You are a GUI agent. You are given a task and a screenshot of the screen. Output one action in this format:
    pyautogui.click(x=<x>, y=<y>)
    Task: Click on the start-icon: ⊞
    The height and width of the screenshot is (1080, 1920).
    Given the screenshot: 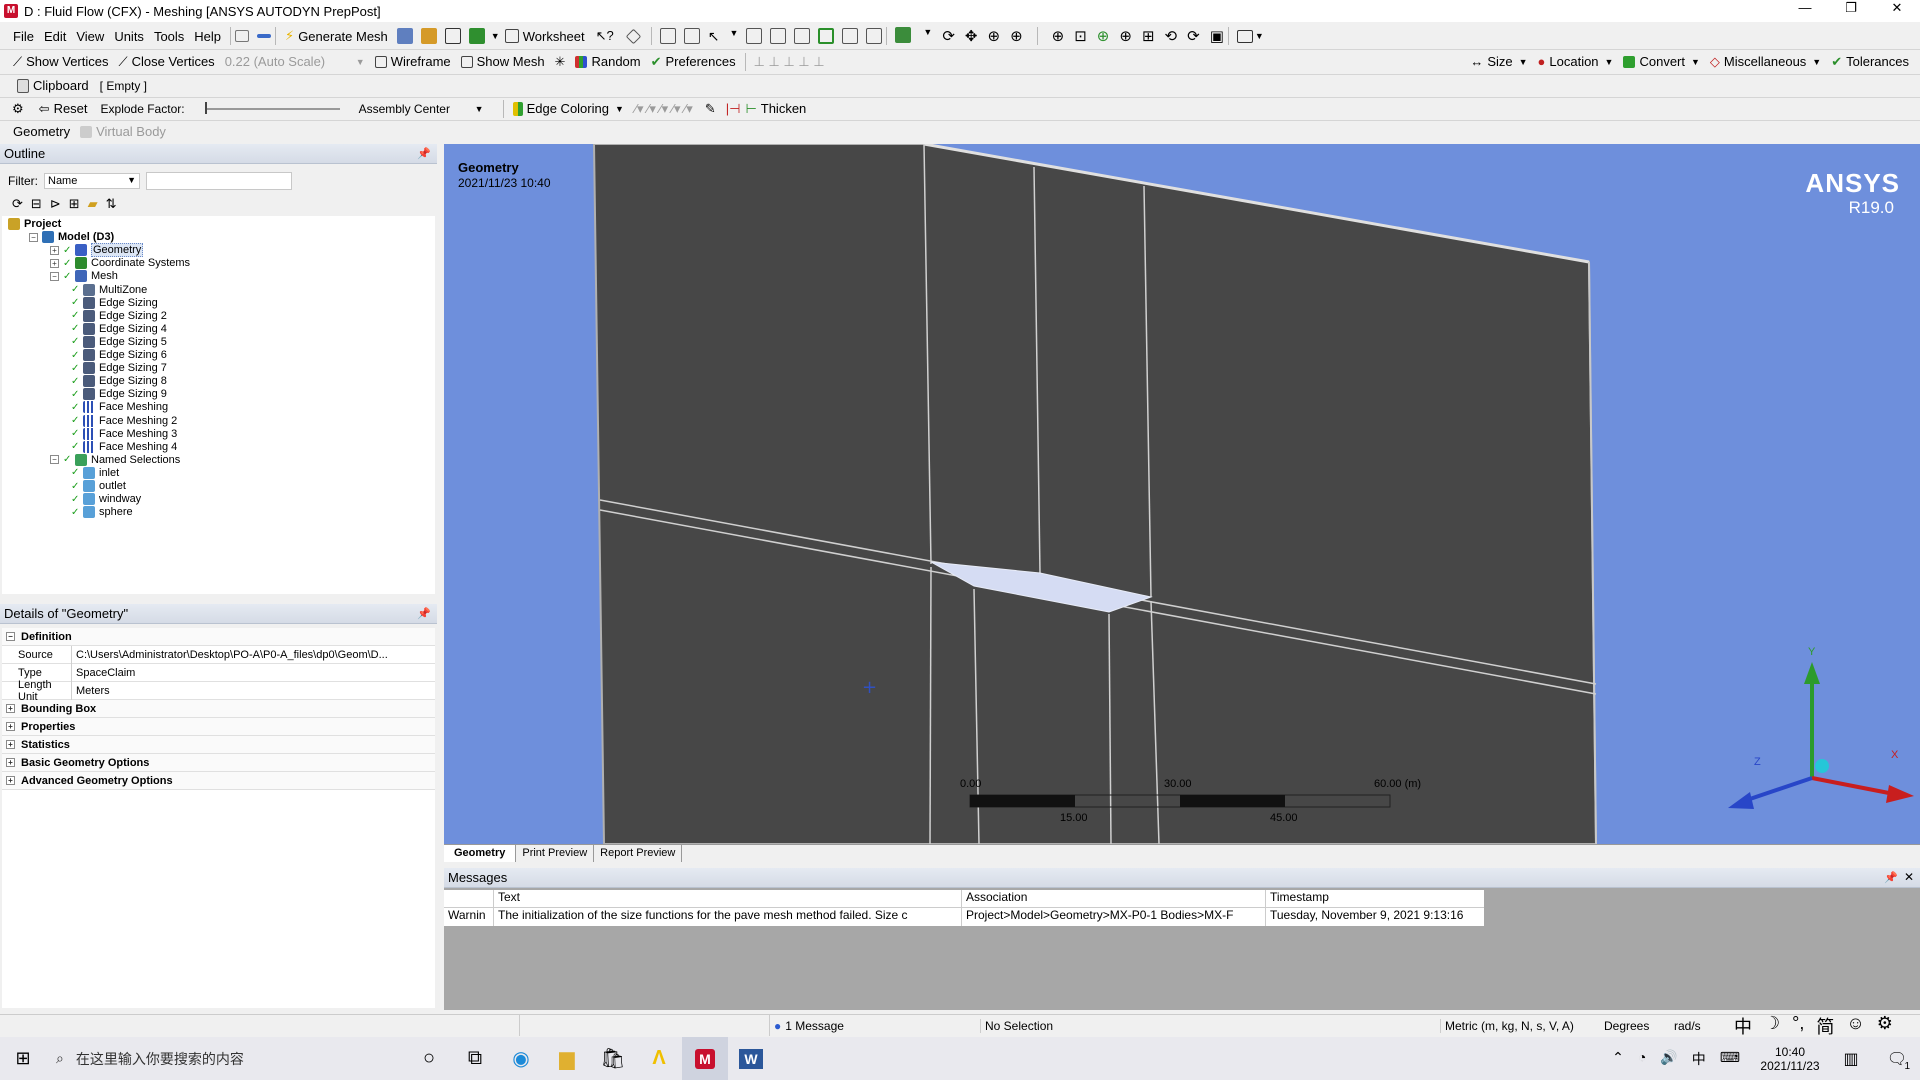 What is the action you would take?
    pyautogui.click(x=23, y=1058)
    